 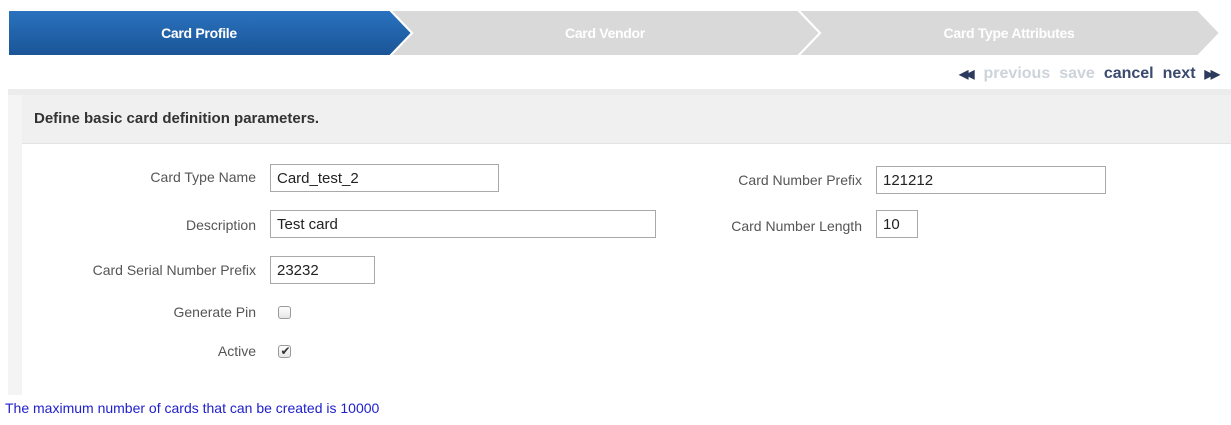 I want to click on section-title: Define basic card definition parameters., so click(x=177, y=118).